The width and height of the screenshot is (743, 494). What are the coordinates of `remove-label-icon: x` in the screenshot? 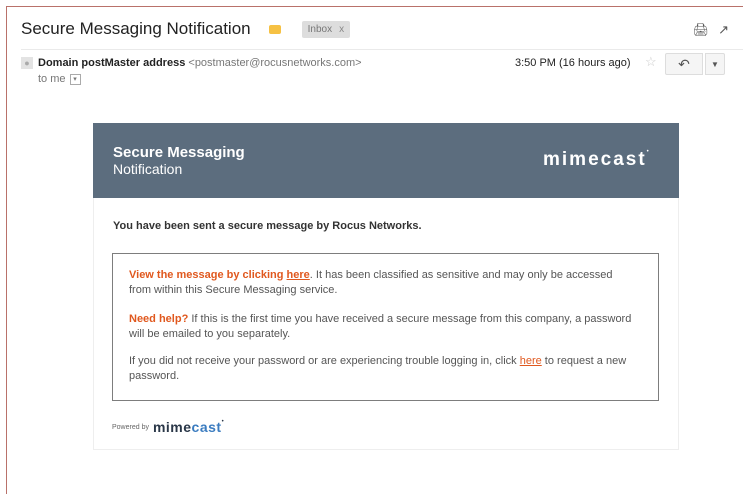 It's located at (341, 29).